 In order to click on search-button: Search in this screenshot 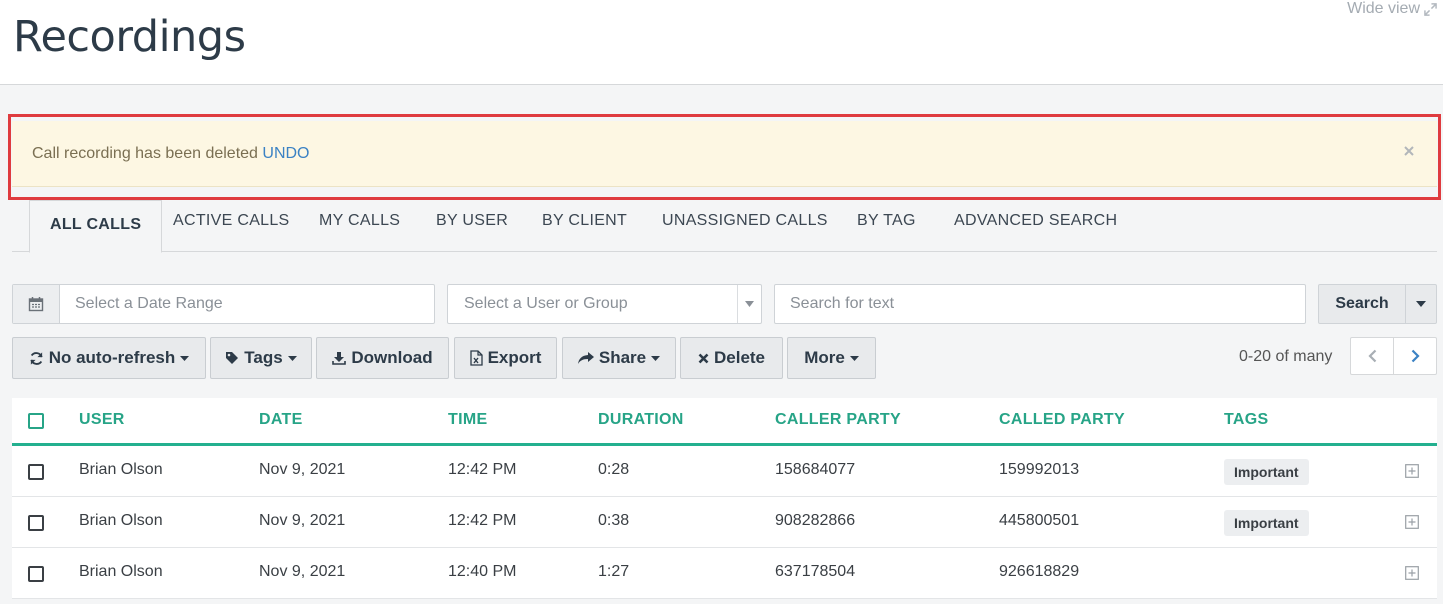, I will do `click(1362, 304)`.